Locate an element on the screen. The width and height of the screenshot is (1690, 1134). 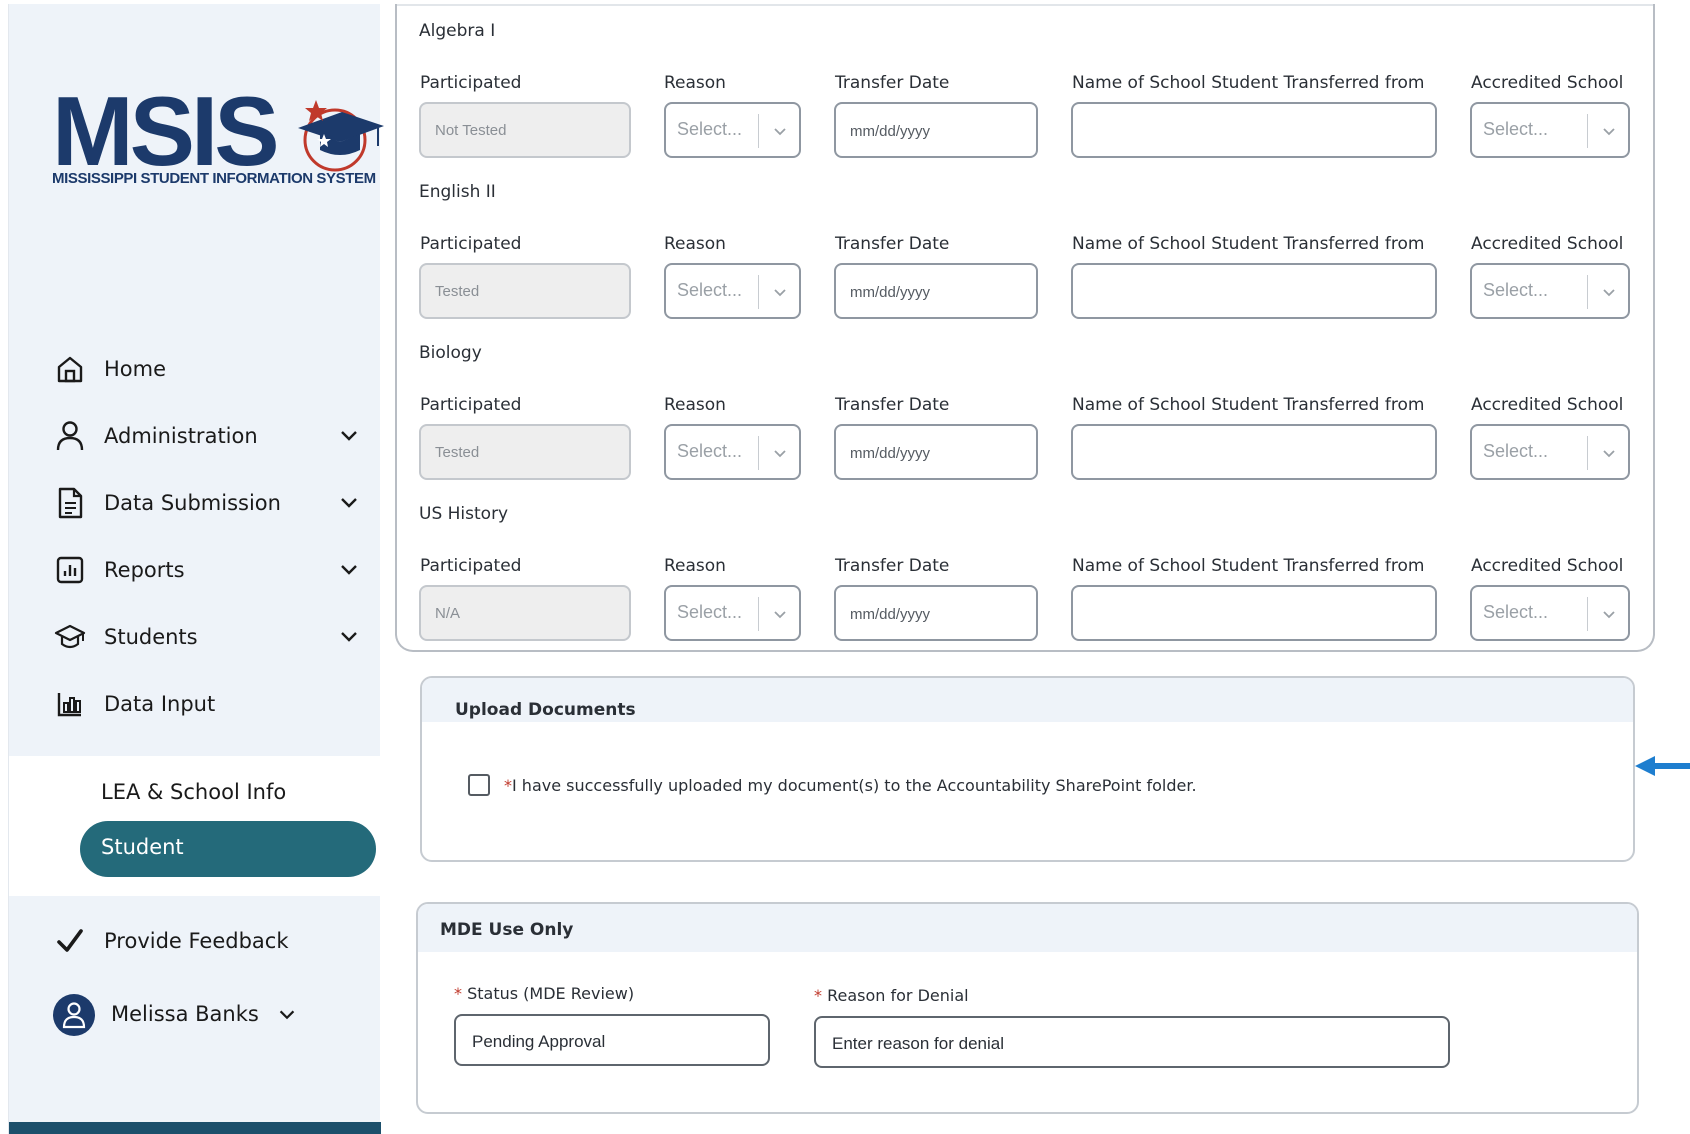
subject-title-english-ii: English II is located at coordinates (457, 192).